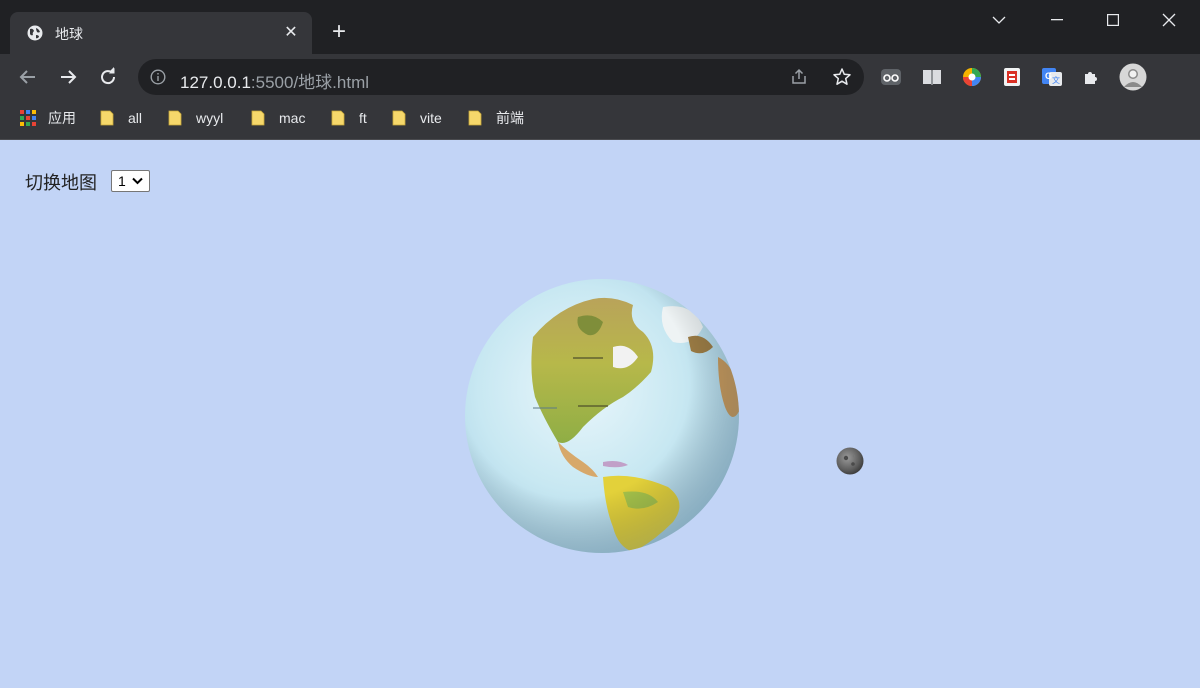 The width and height of the screenshot is (1200, 688). I want to click on maximize-icon, so click(1113, 20).